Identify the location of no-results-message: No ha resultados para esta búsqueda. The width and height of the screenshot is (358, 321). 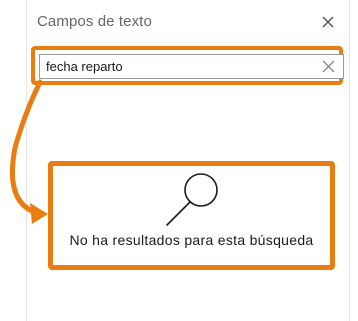
(191, 240).